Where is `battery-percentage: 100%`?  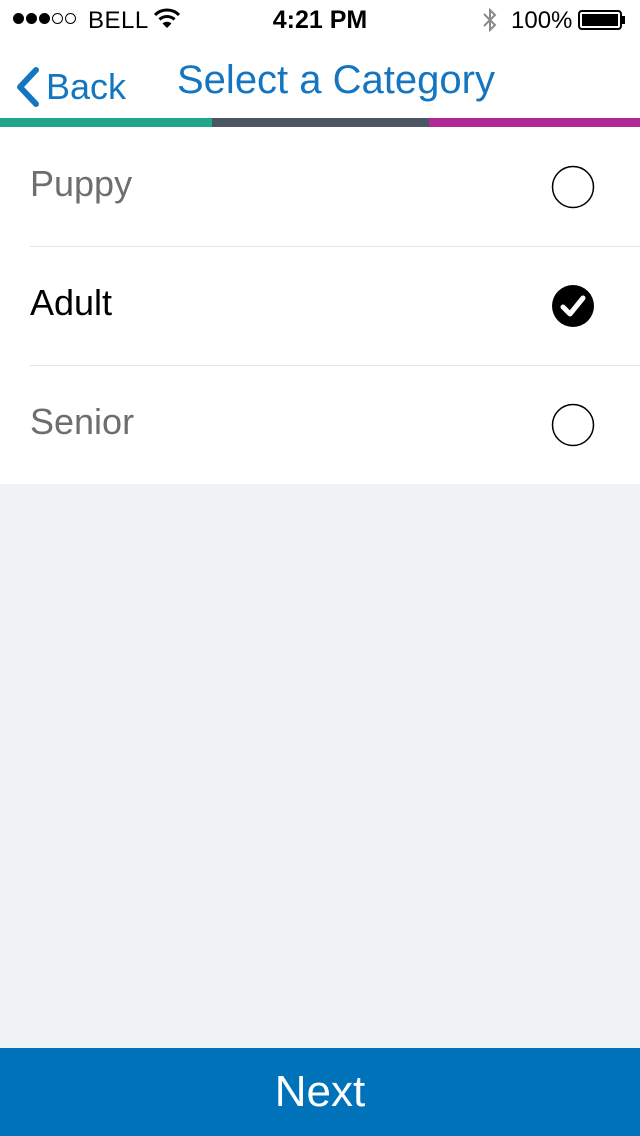 battery-percentage: 100% is located at coordinates (542, 20).